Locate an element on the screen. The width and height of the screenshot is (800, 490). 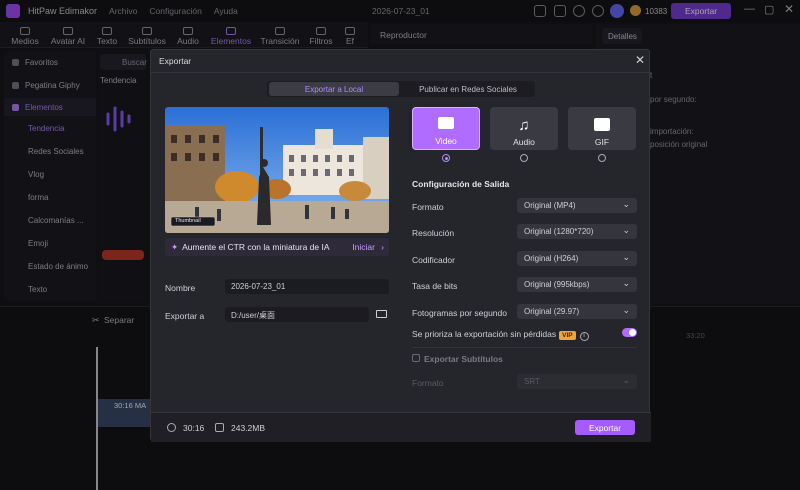
tab-export-local: Exportar a Local is located at coordinates (334, 89).